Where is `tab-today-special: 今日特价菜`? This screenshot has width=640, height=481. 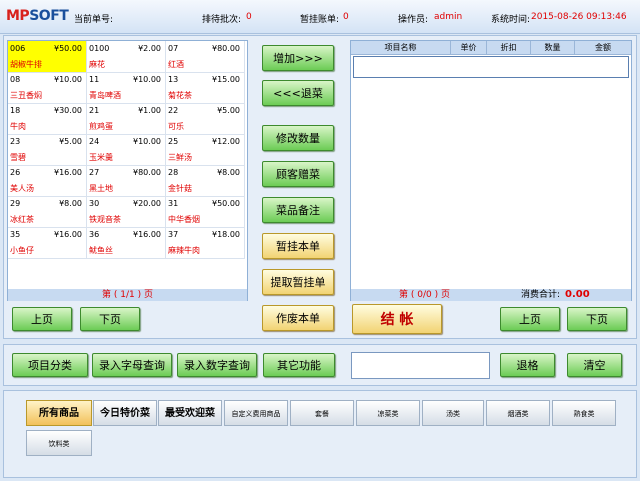 tab-today-special: 今日特价菜 is located at coordinates (125, 413).